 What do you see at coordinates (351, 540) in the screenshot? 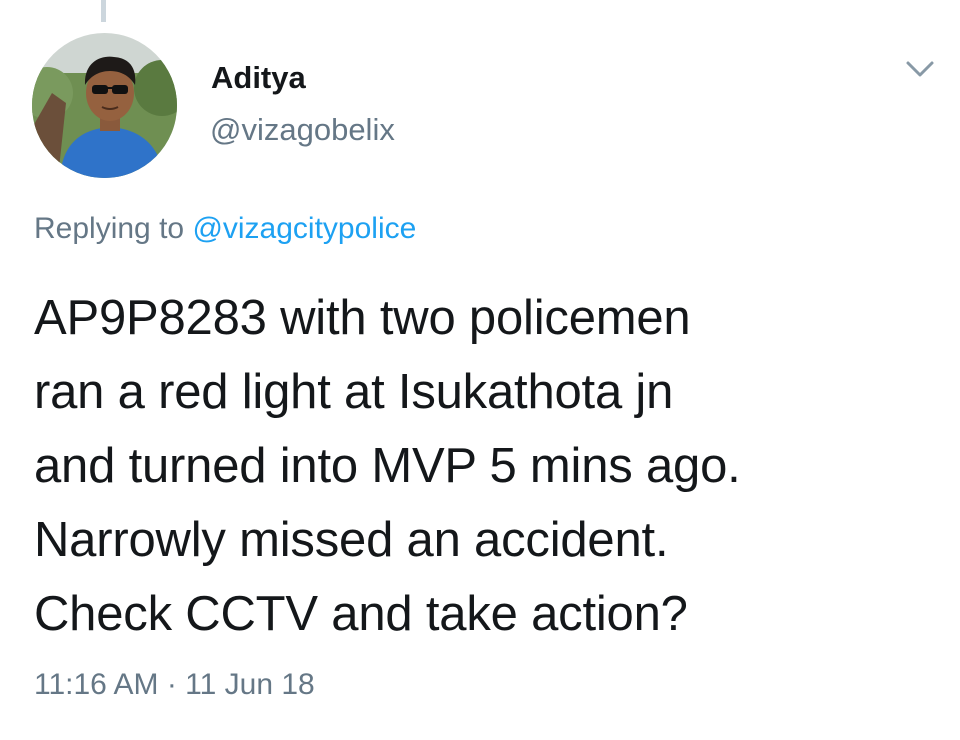
I see `tweet-text-line: Narrowly missed an accident.` at bounding box center [351, 540].